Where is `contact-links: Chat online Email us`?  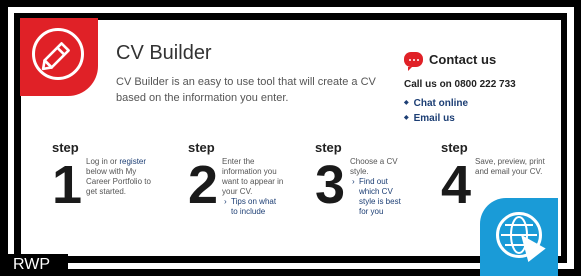 contact-links: Chat online Email us is located at coordinates (479, 111).